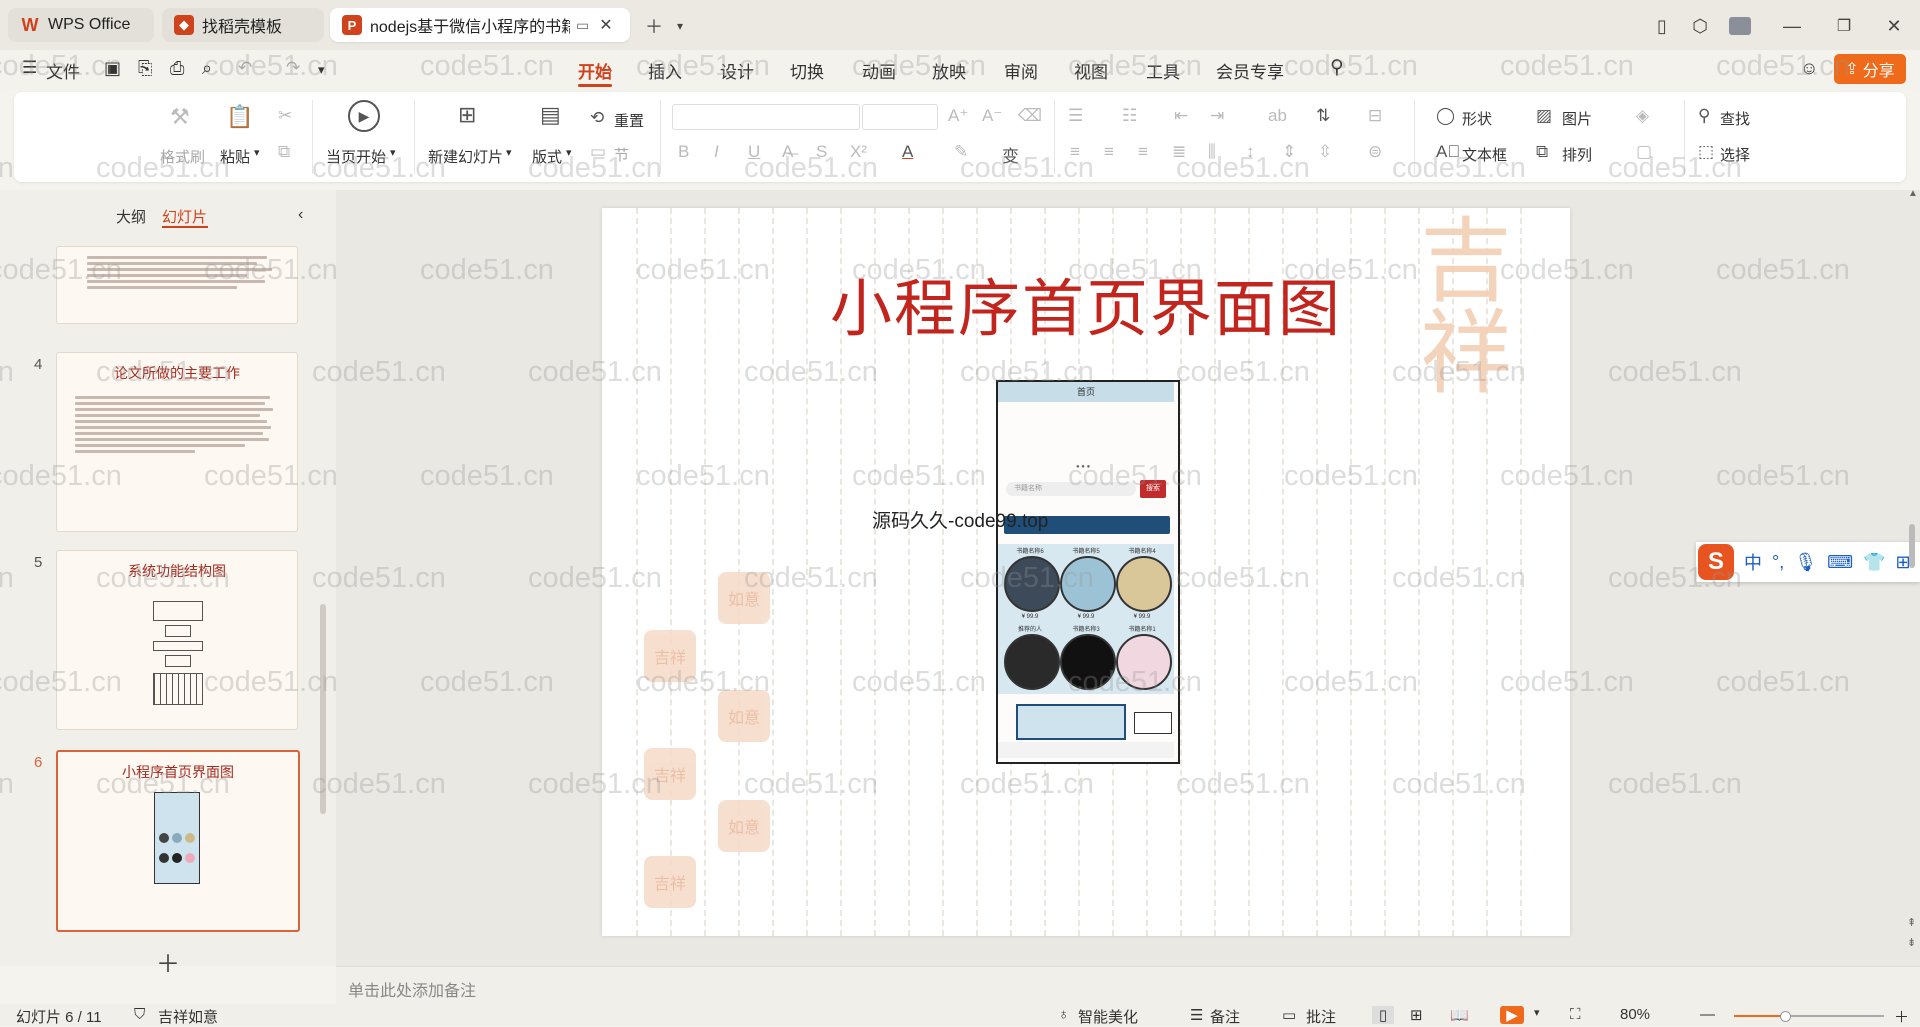  What do you see at coordinates (364, 116) in the screenshot?
I see `play-icon: ▶` at bounding box center [364, 116].